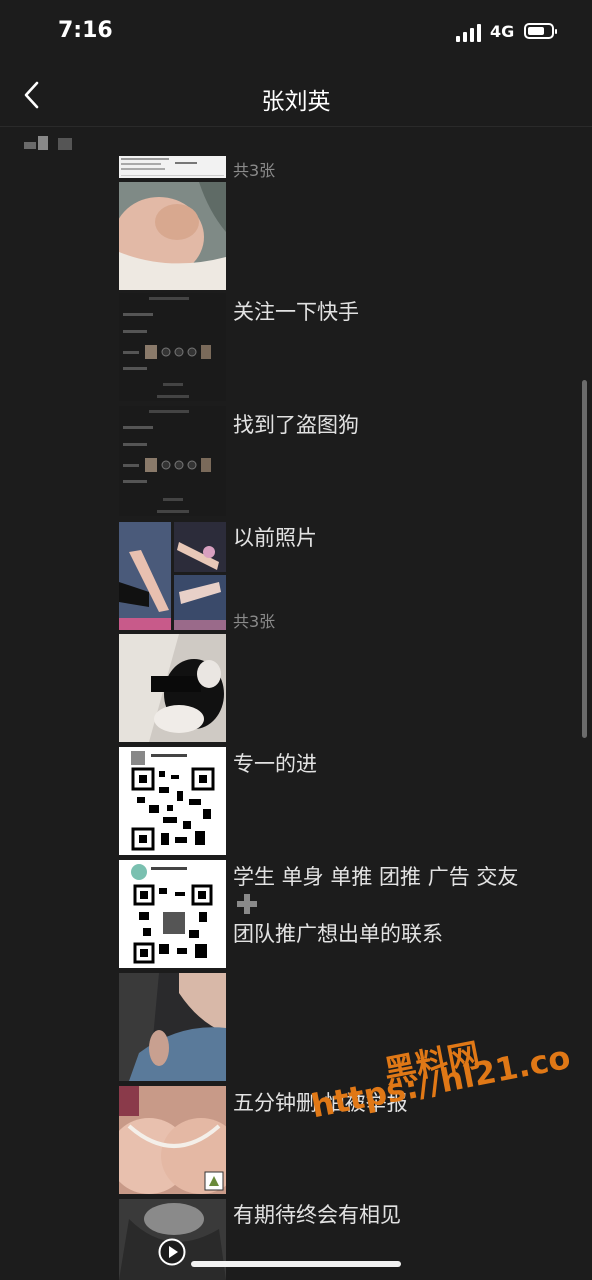 This screenshot has width=592, height=1280. What do you see at coordinates (320, 1103) in the screenshot?
I see `post-caption: 五分钟删 怕被举报` at bounding box center [320, 1103].